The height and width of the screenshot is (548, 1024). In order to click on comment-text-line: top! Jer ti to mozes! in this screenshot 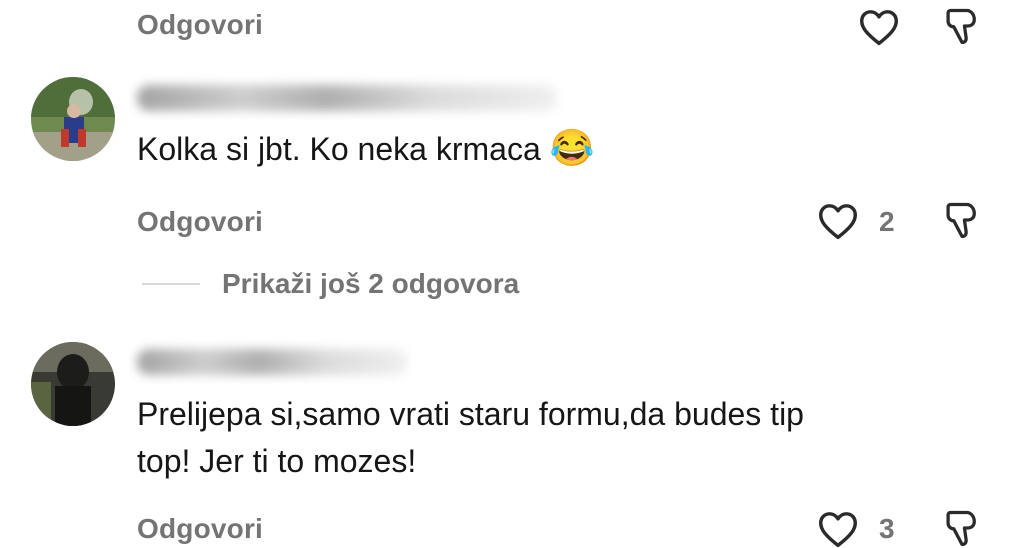, I will do `click(277, 461)`.